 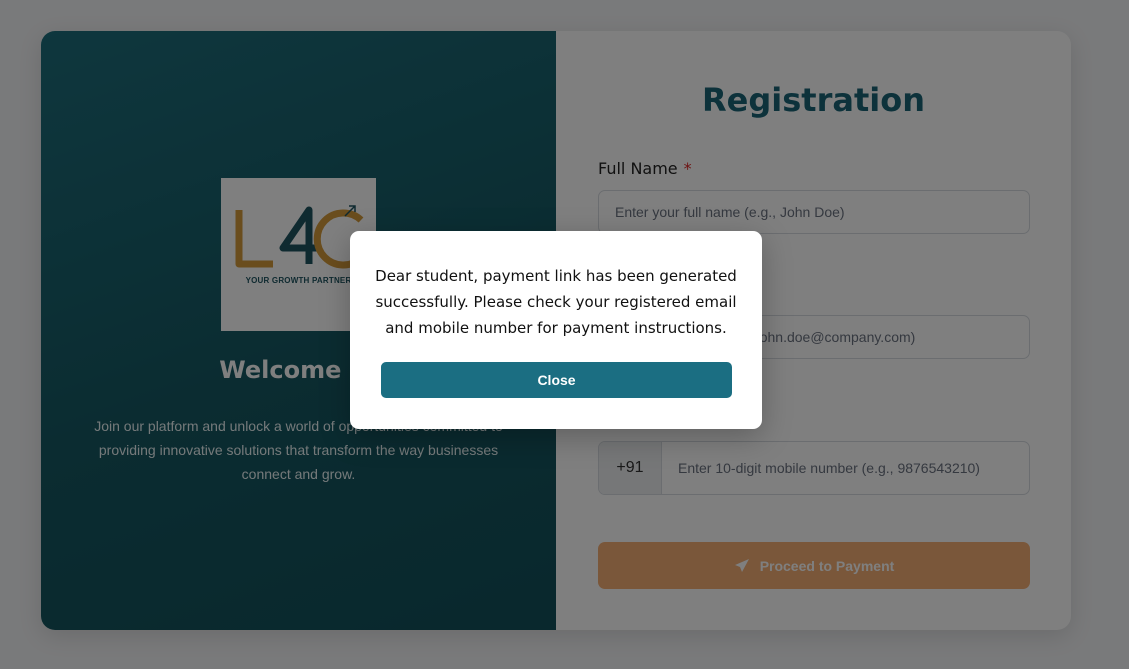 What do you see at coordinates (556, 380) in the screenshot?
I see `close-button: Close` at bounding box center [556, 380].